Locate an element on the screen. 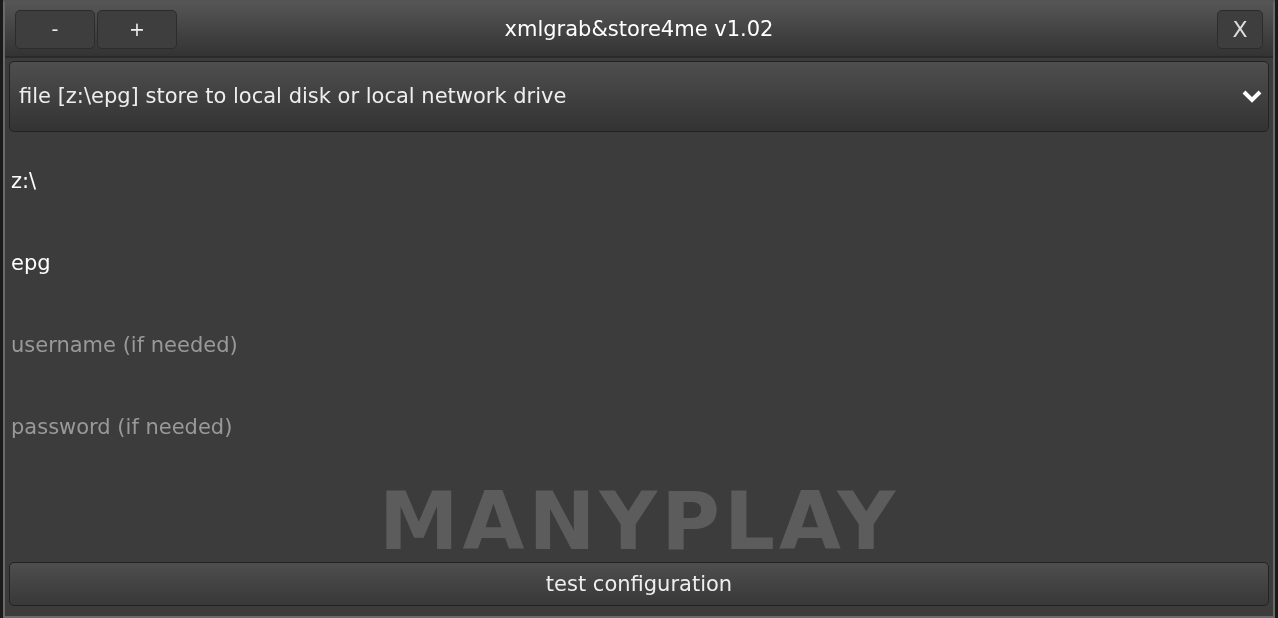 This screenshot has height=618, width=1278. close-button: X is located at coordinates (1240, 29).